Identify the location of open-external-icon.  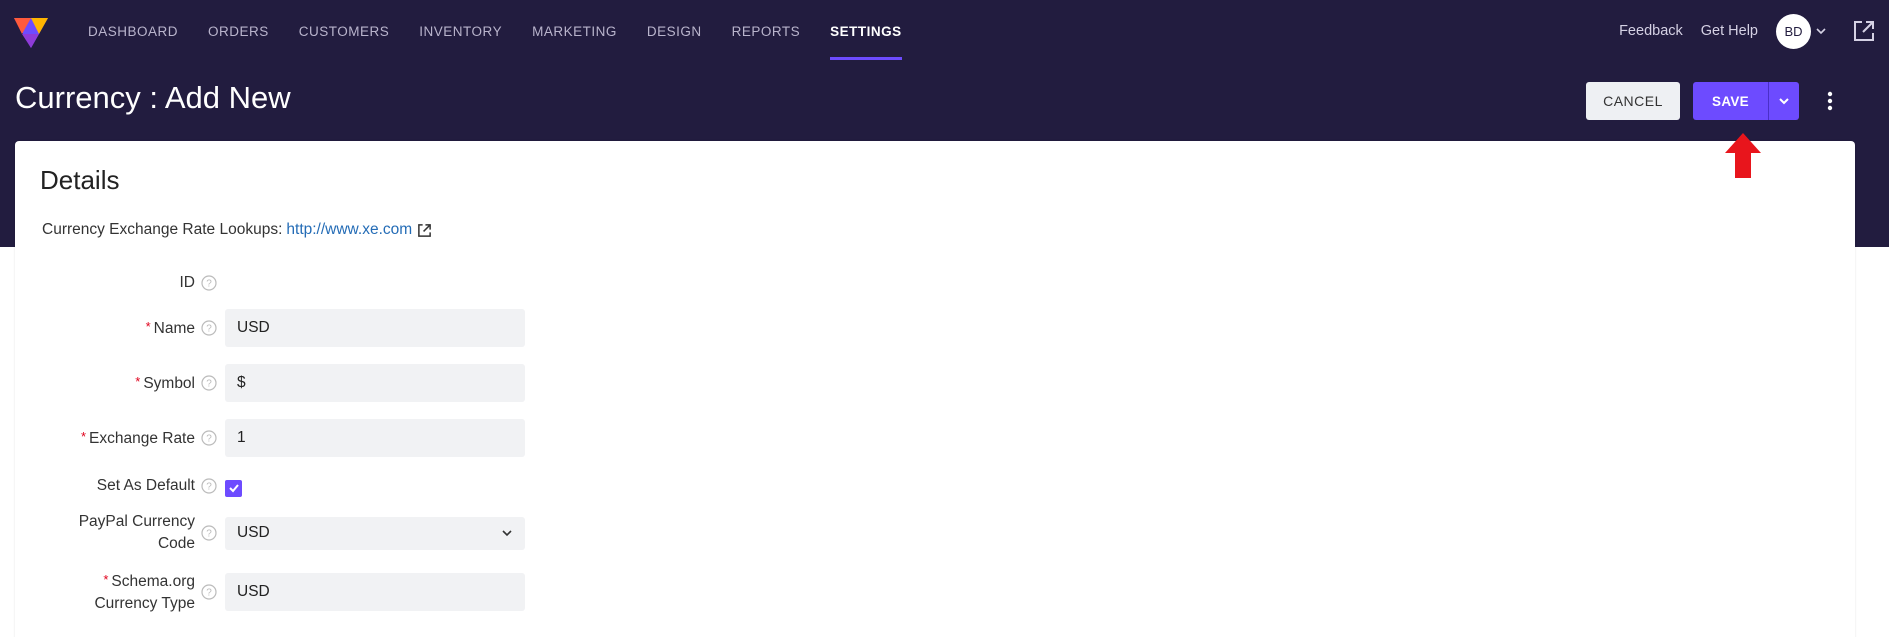
(1864, 31).